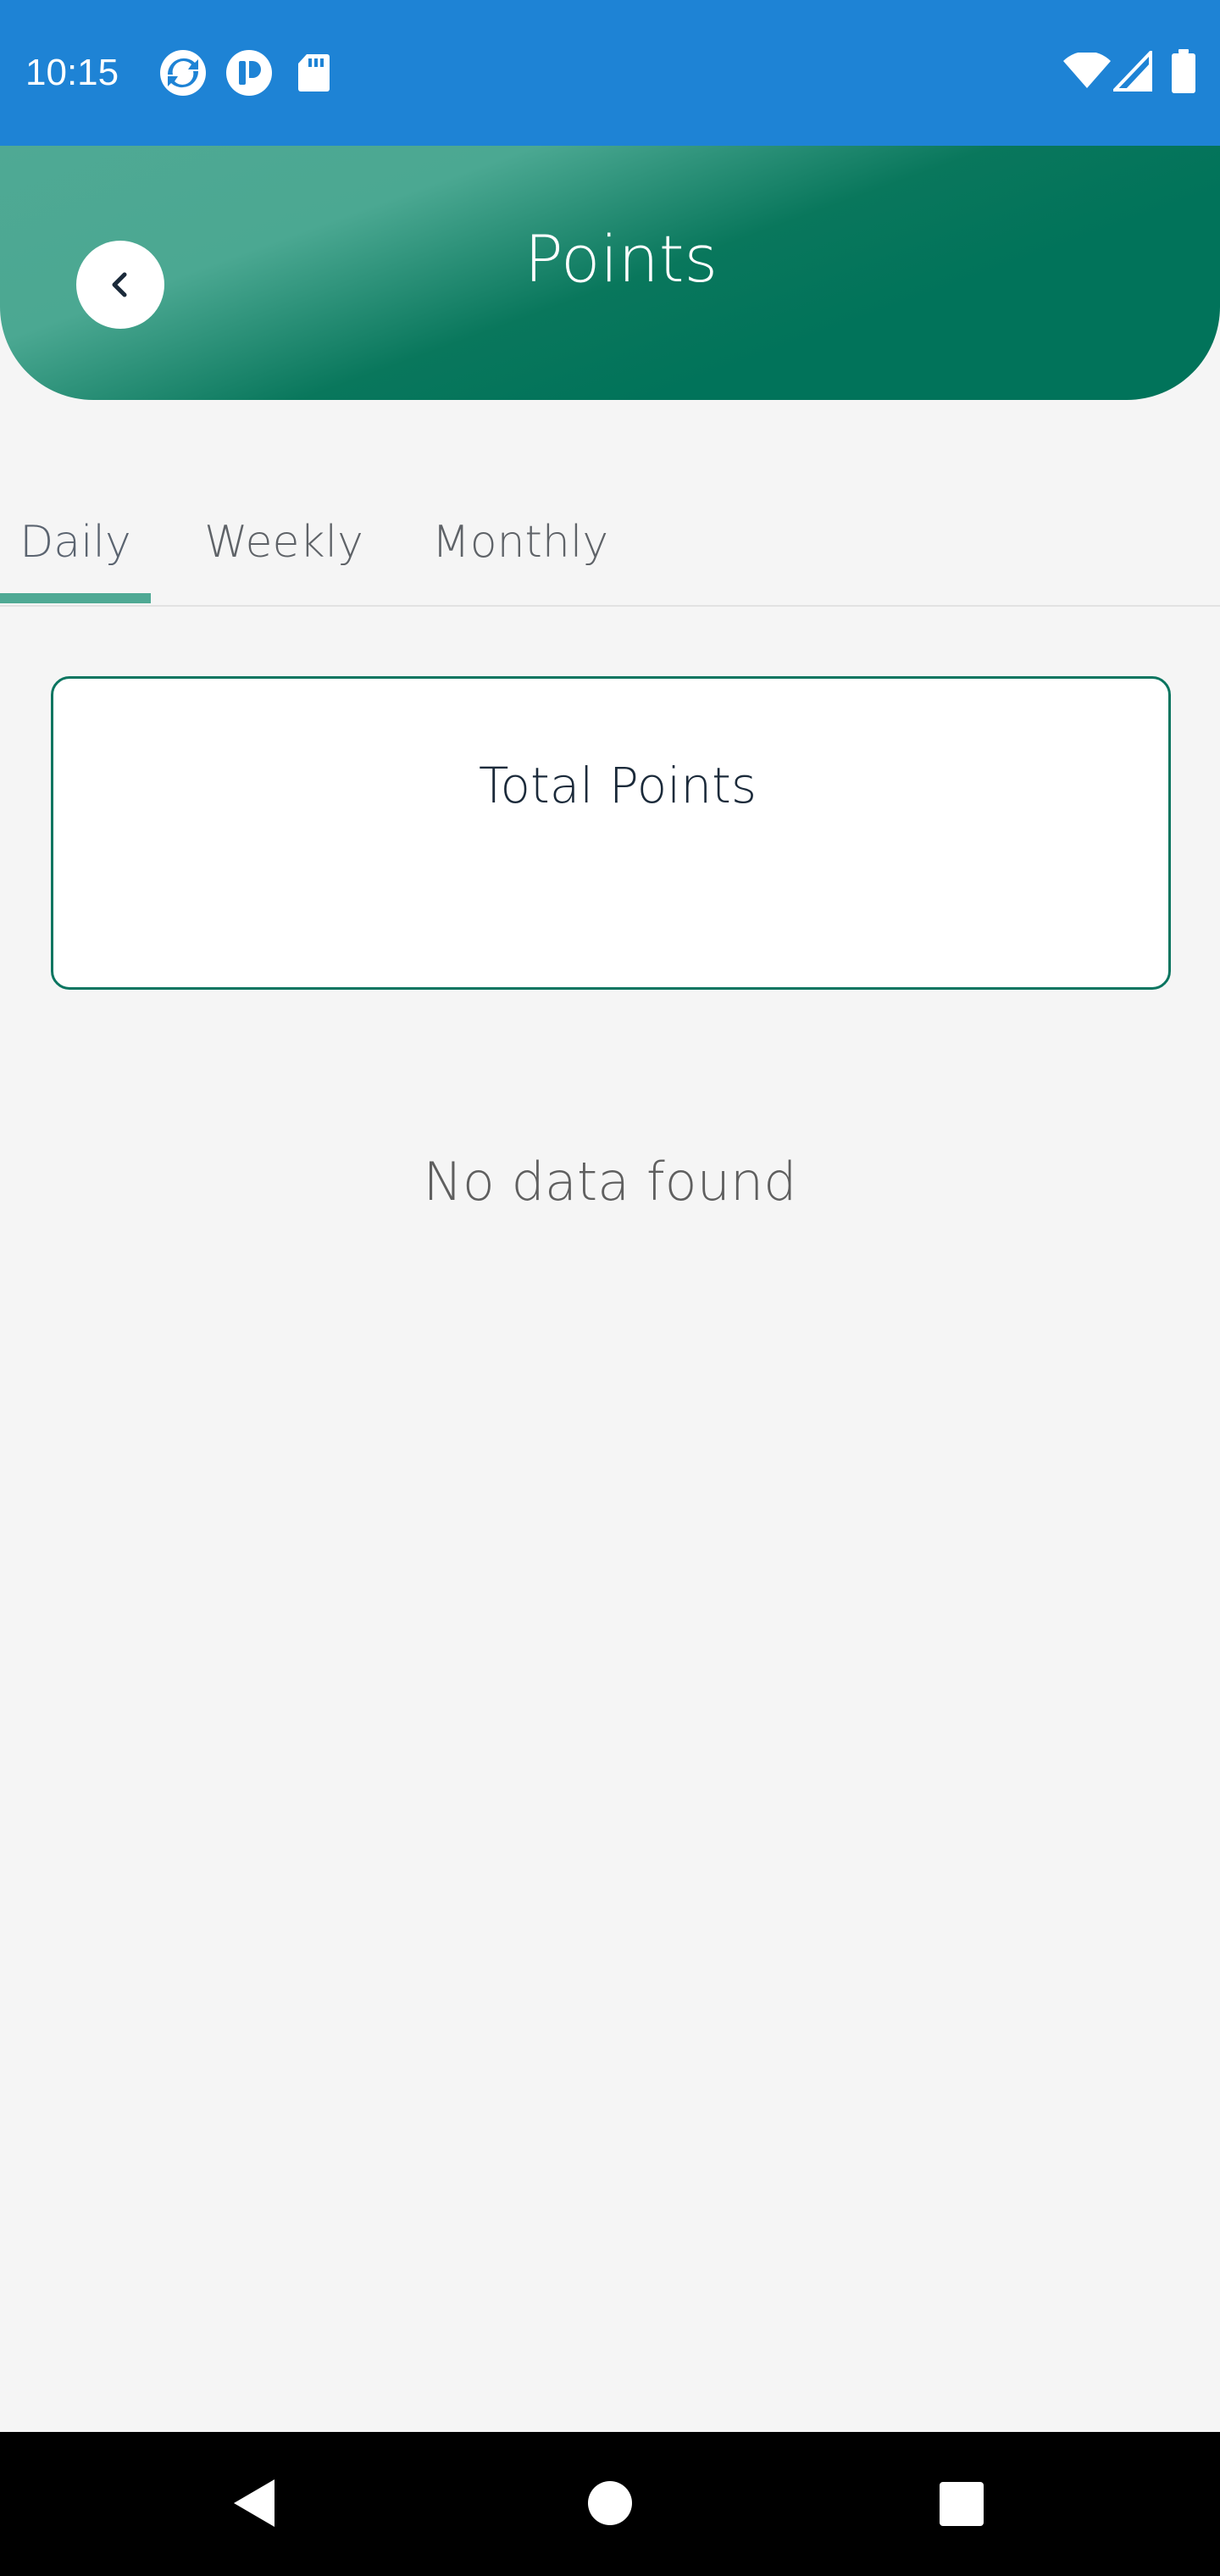  What do you see at coordinates (1131, 71) in the screenshot?
I see `signal-icon` at bounding box center [1131, 71].